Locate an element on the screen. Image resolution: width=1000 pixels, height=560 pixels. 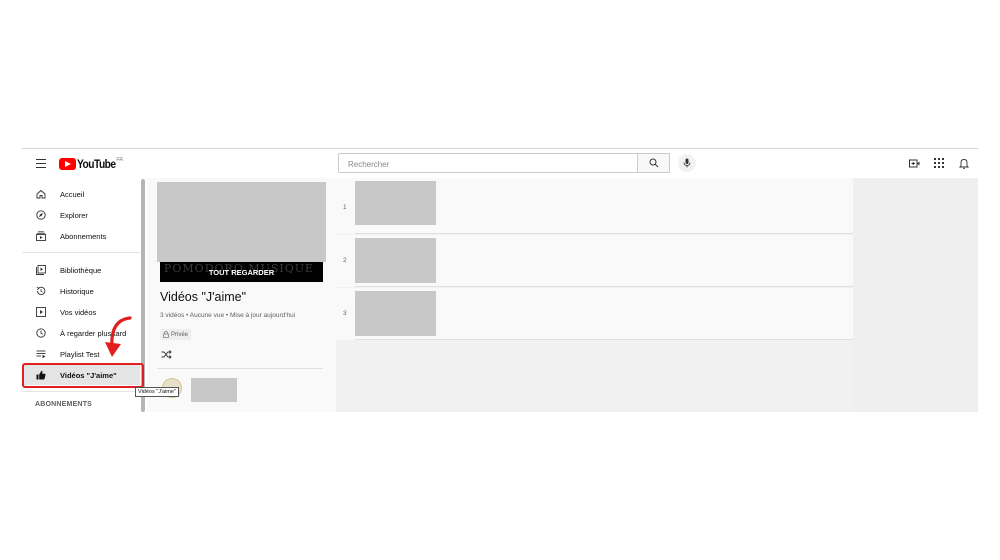
top-header: YouTube FR is located at coordinates (500, 163).